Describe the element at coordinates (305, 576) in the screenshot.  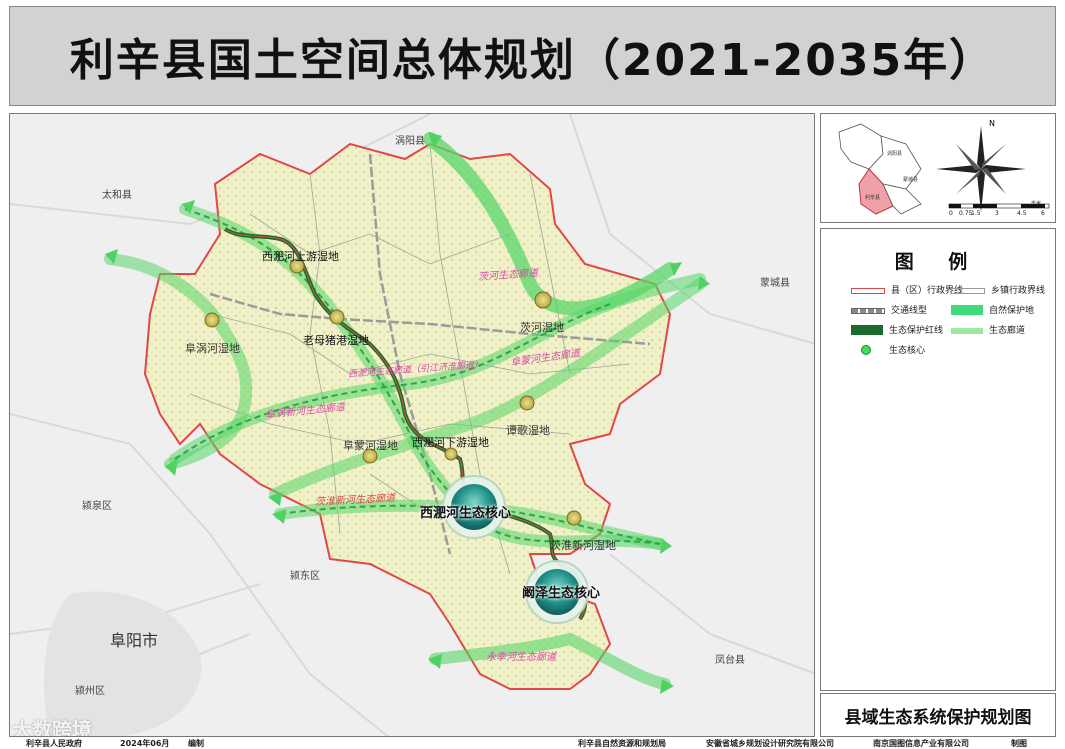
I see `label-yingdong: 颍东区` at that location.